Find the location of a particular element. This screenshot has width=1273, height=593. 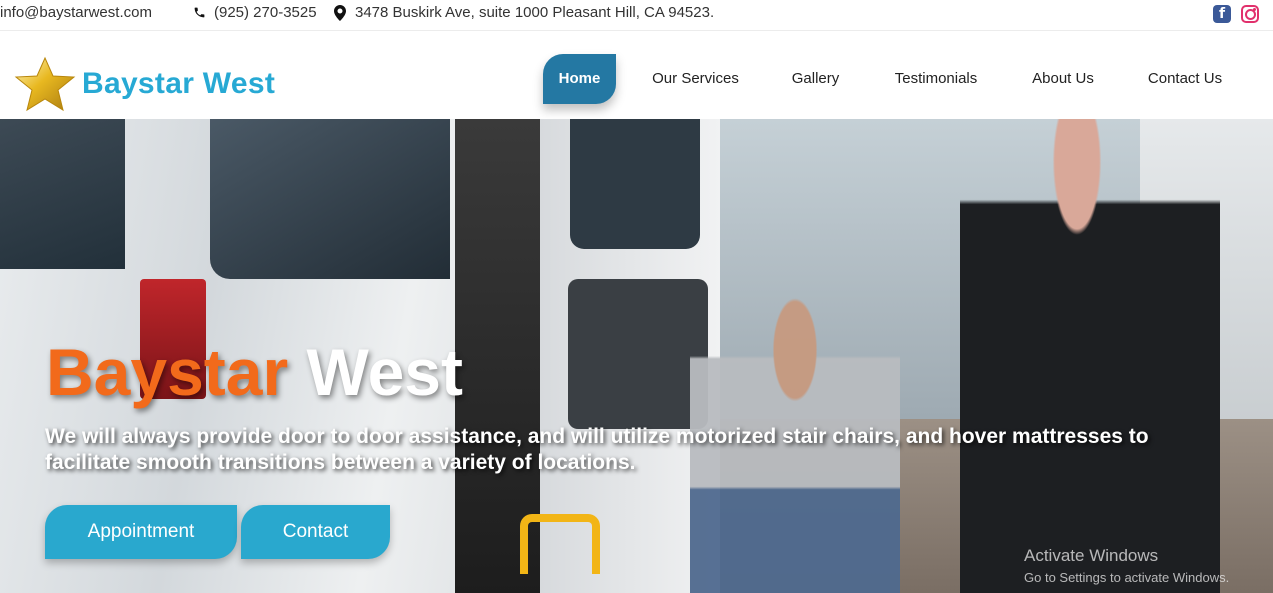

social-links: f is located at coordinates (1236, 14).